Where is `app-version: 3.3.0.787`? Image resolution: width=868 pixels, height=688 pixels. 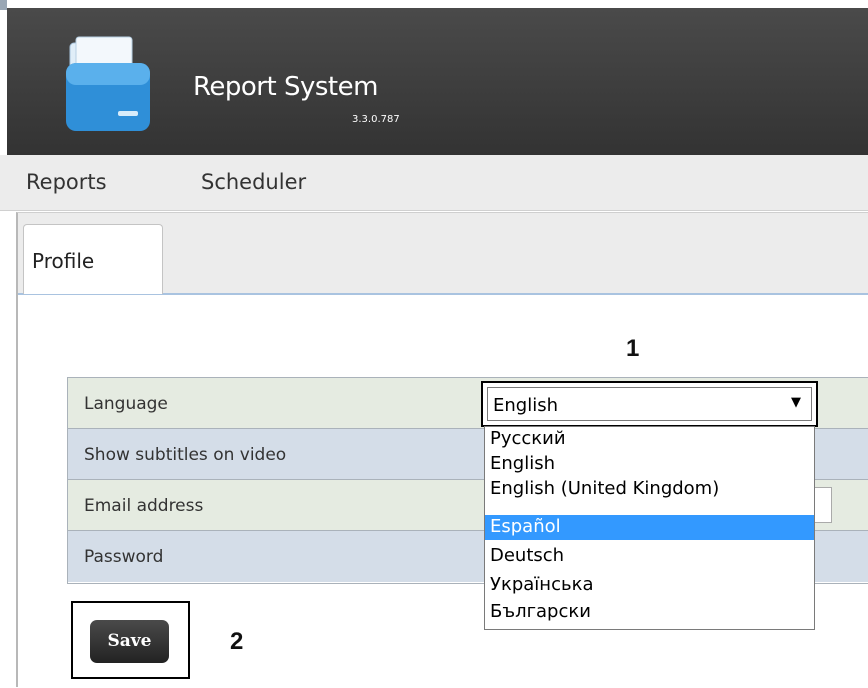 app-version: 3.3.0.787 is located at coordinates (376, 119).